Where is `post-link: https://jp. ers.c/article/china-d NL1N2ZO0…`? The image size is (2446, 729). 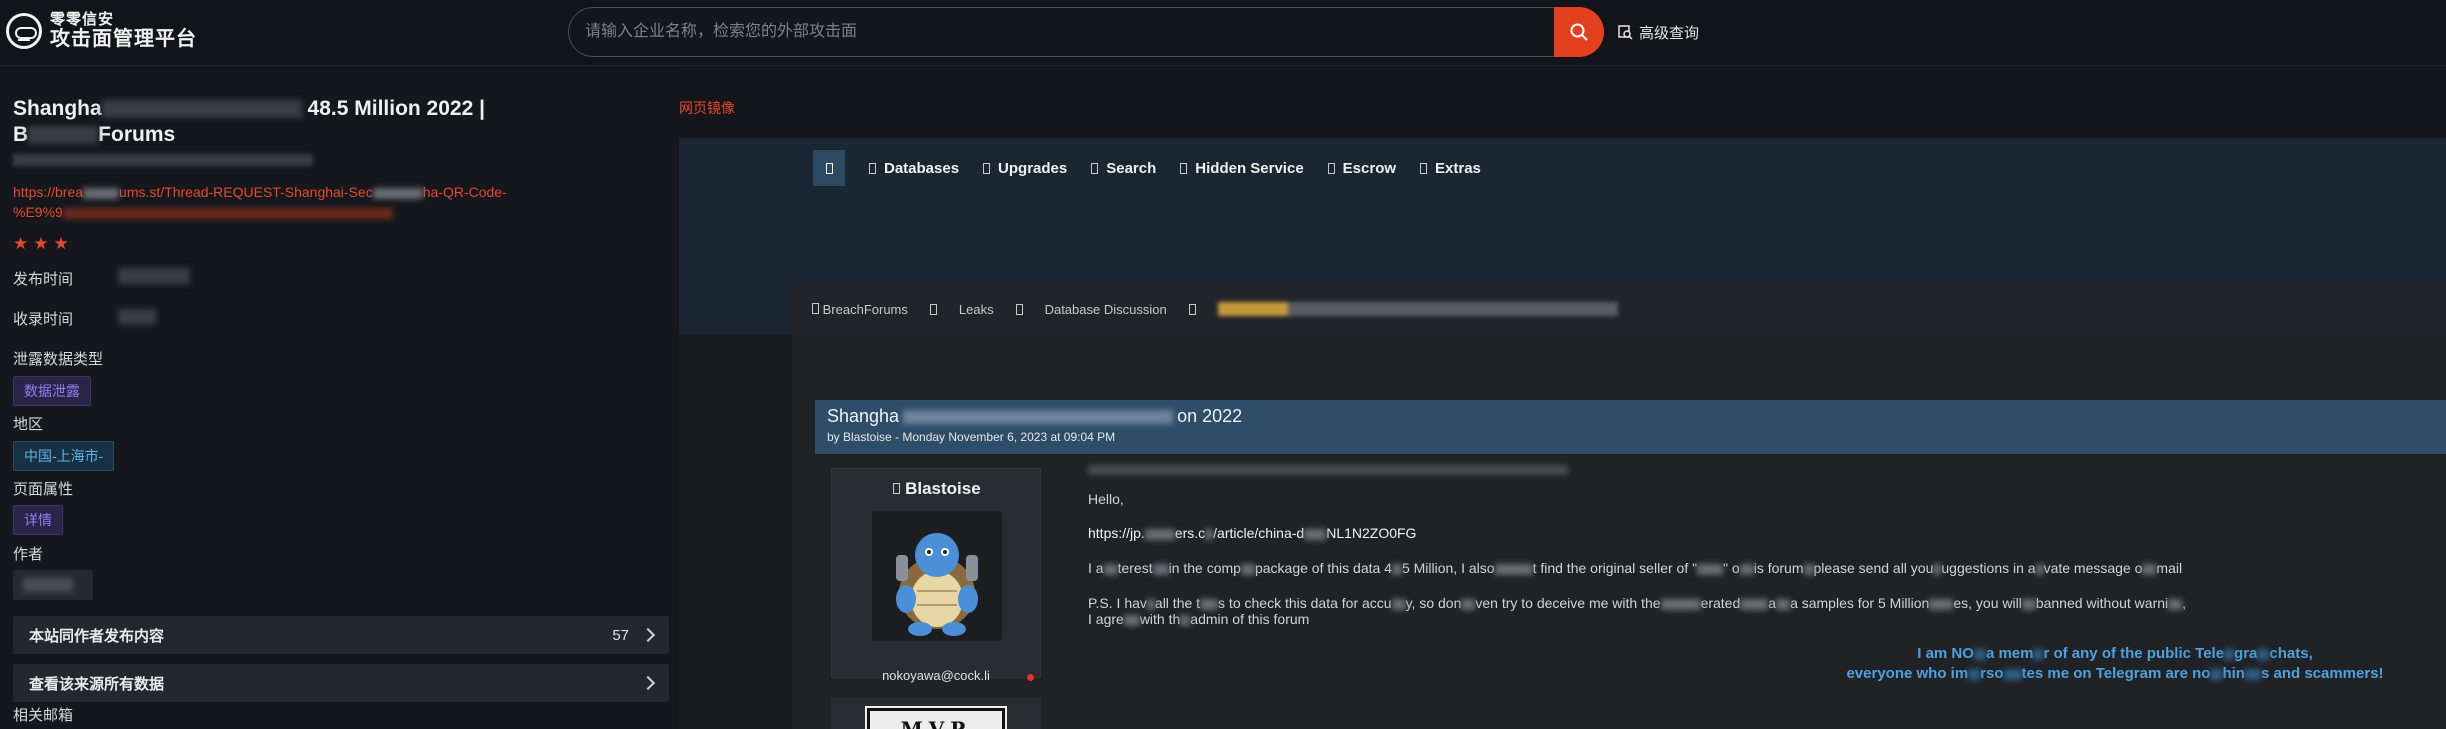
post-link: https://jp. ers.c/article/china-d NL1N2ZO0… is located at coordinates (1252, 533).